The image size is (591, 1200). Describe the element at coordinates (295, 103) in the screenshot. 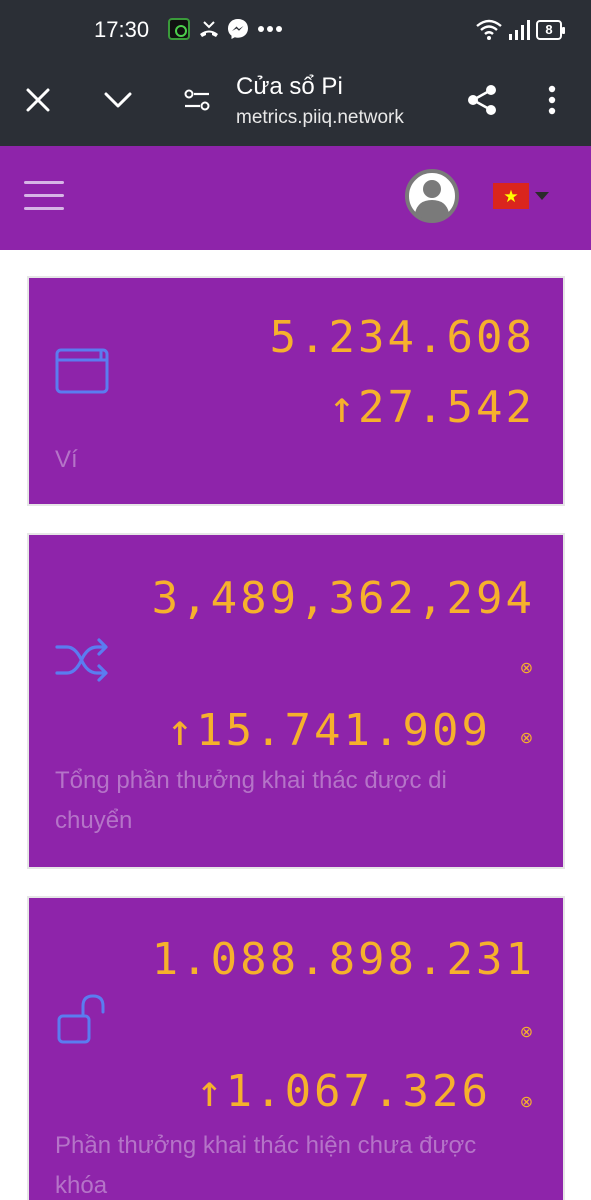

I see `browser-toolbar: Cửa sổ Pi metrics.piiq.network` at that location.